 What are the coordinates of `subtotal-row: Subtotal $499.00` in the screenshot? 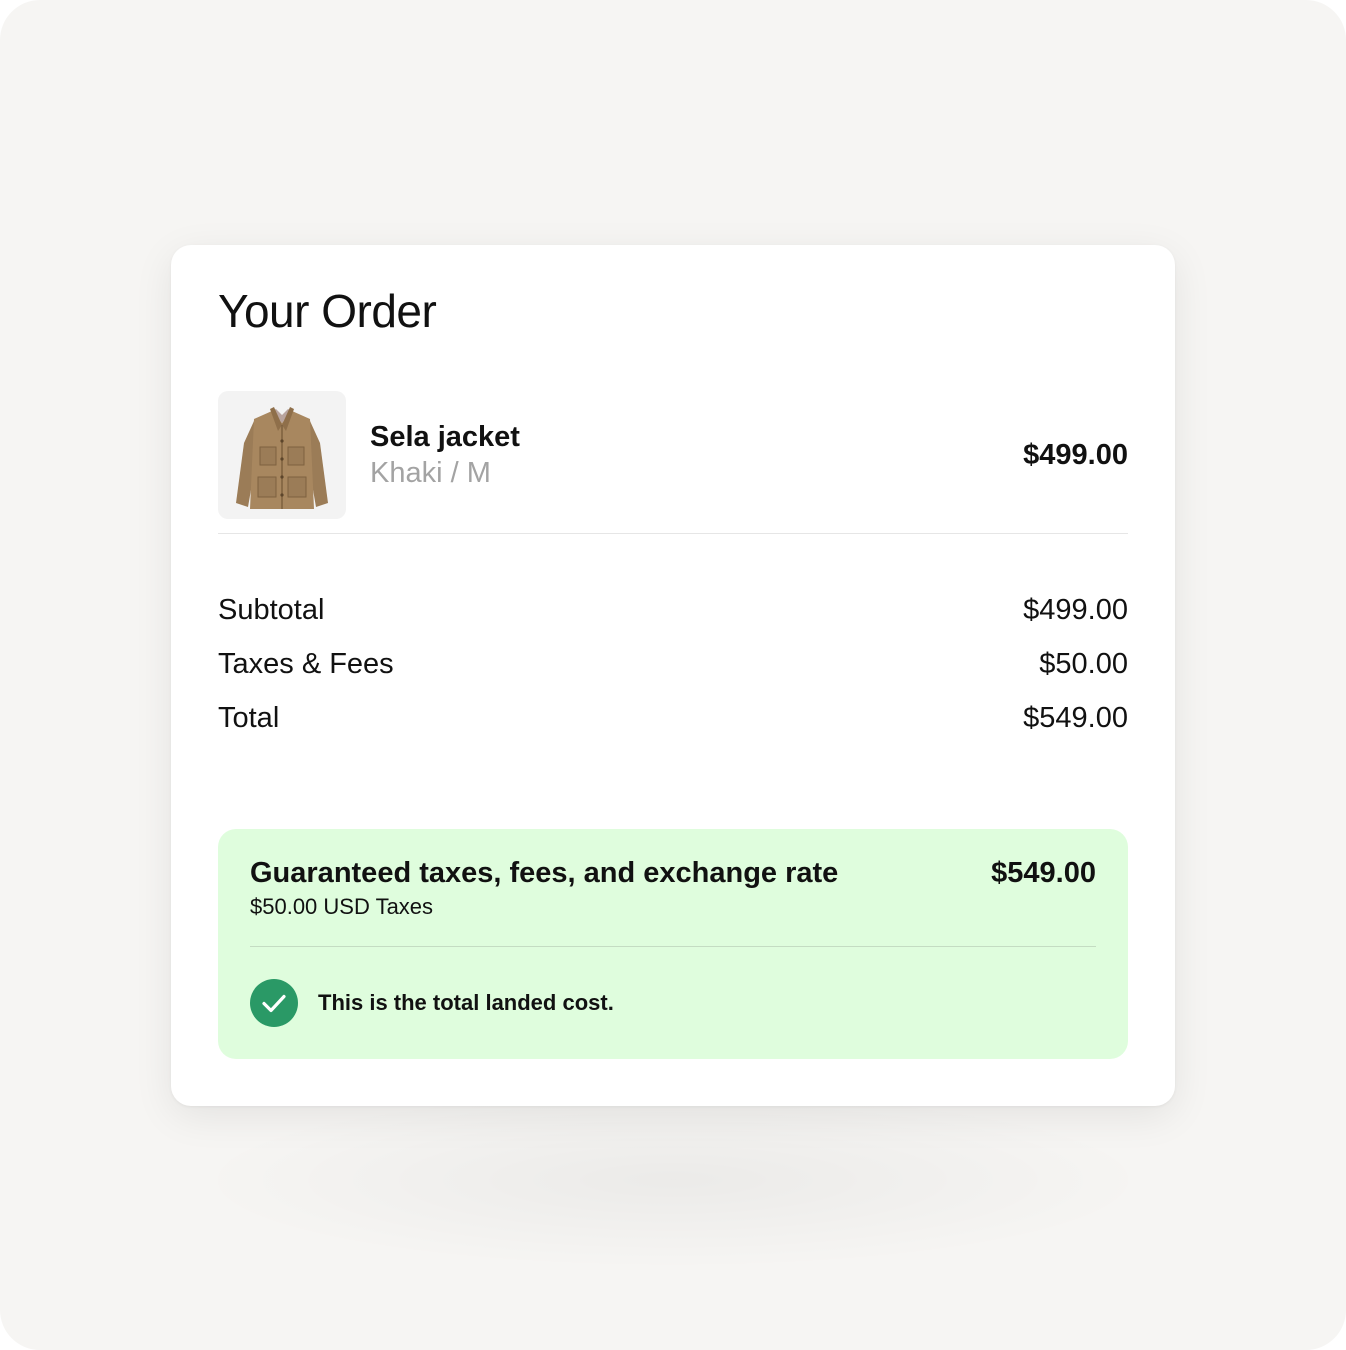 It's located at (673, 618).